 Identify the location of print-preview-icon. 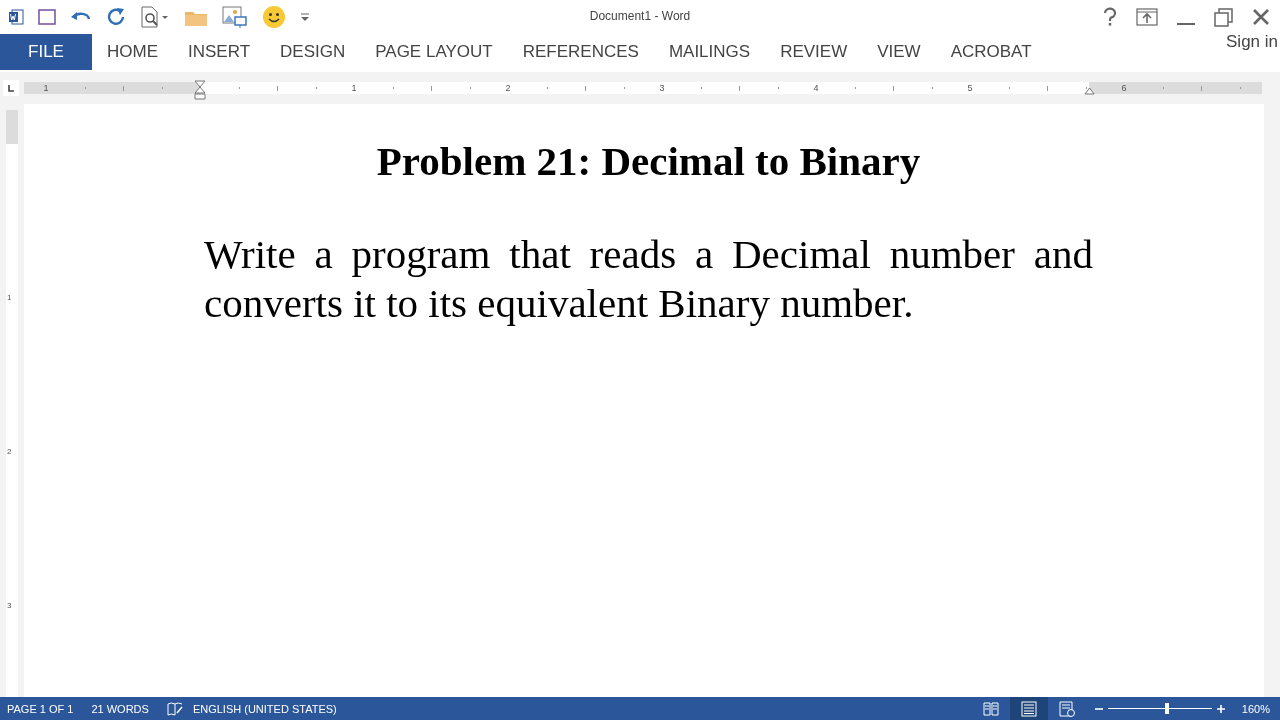
(155, 17).